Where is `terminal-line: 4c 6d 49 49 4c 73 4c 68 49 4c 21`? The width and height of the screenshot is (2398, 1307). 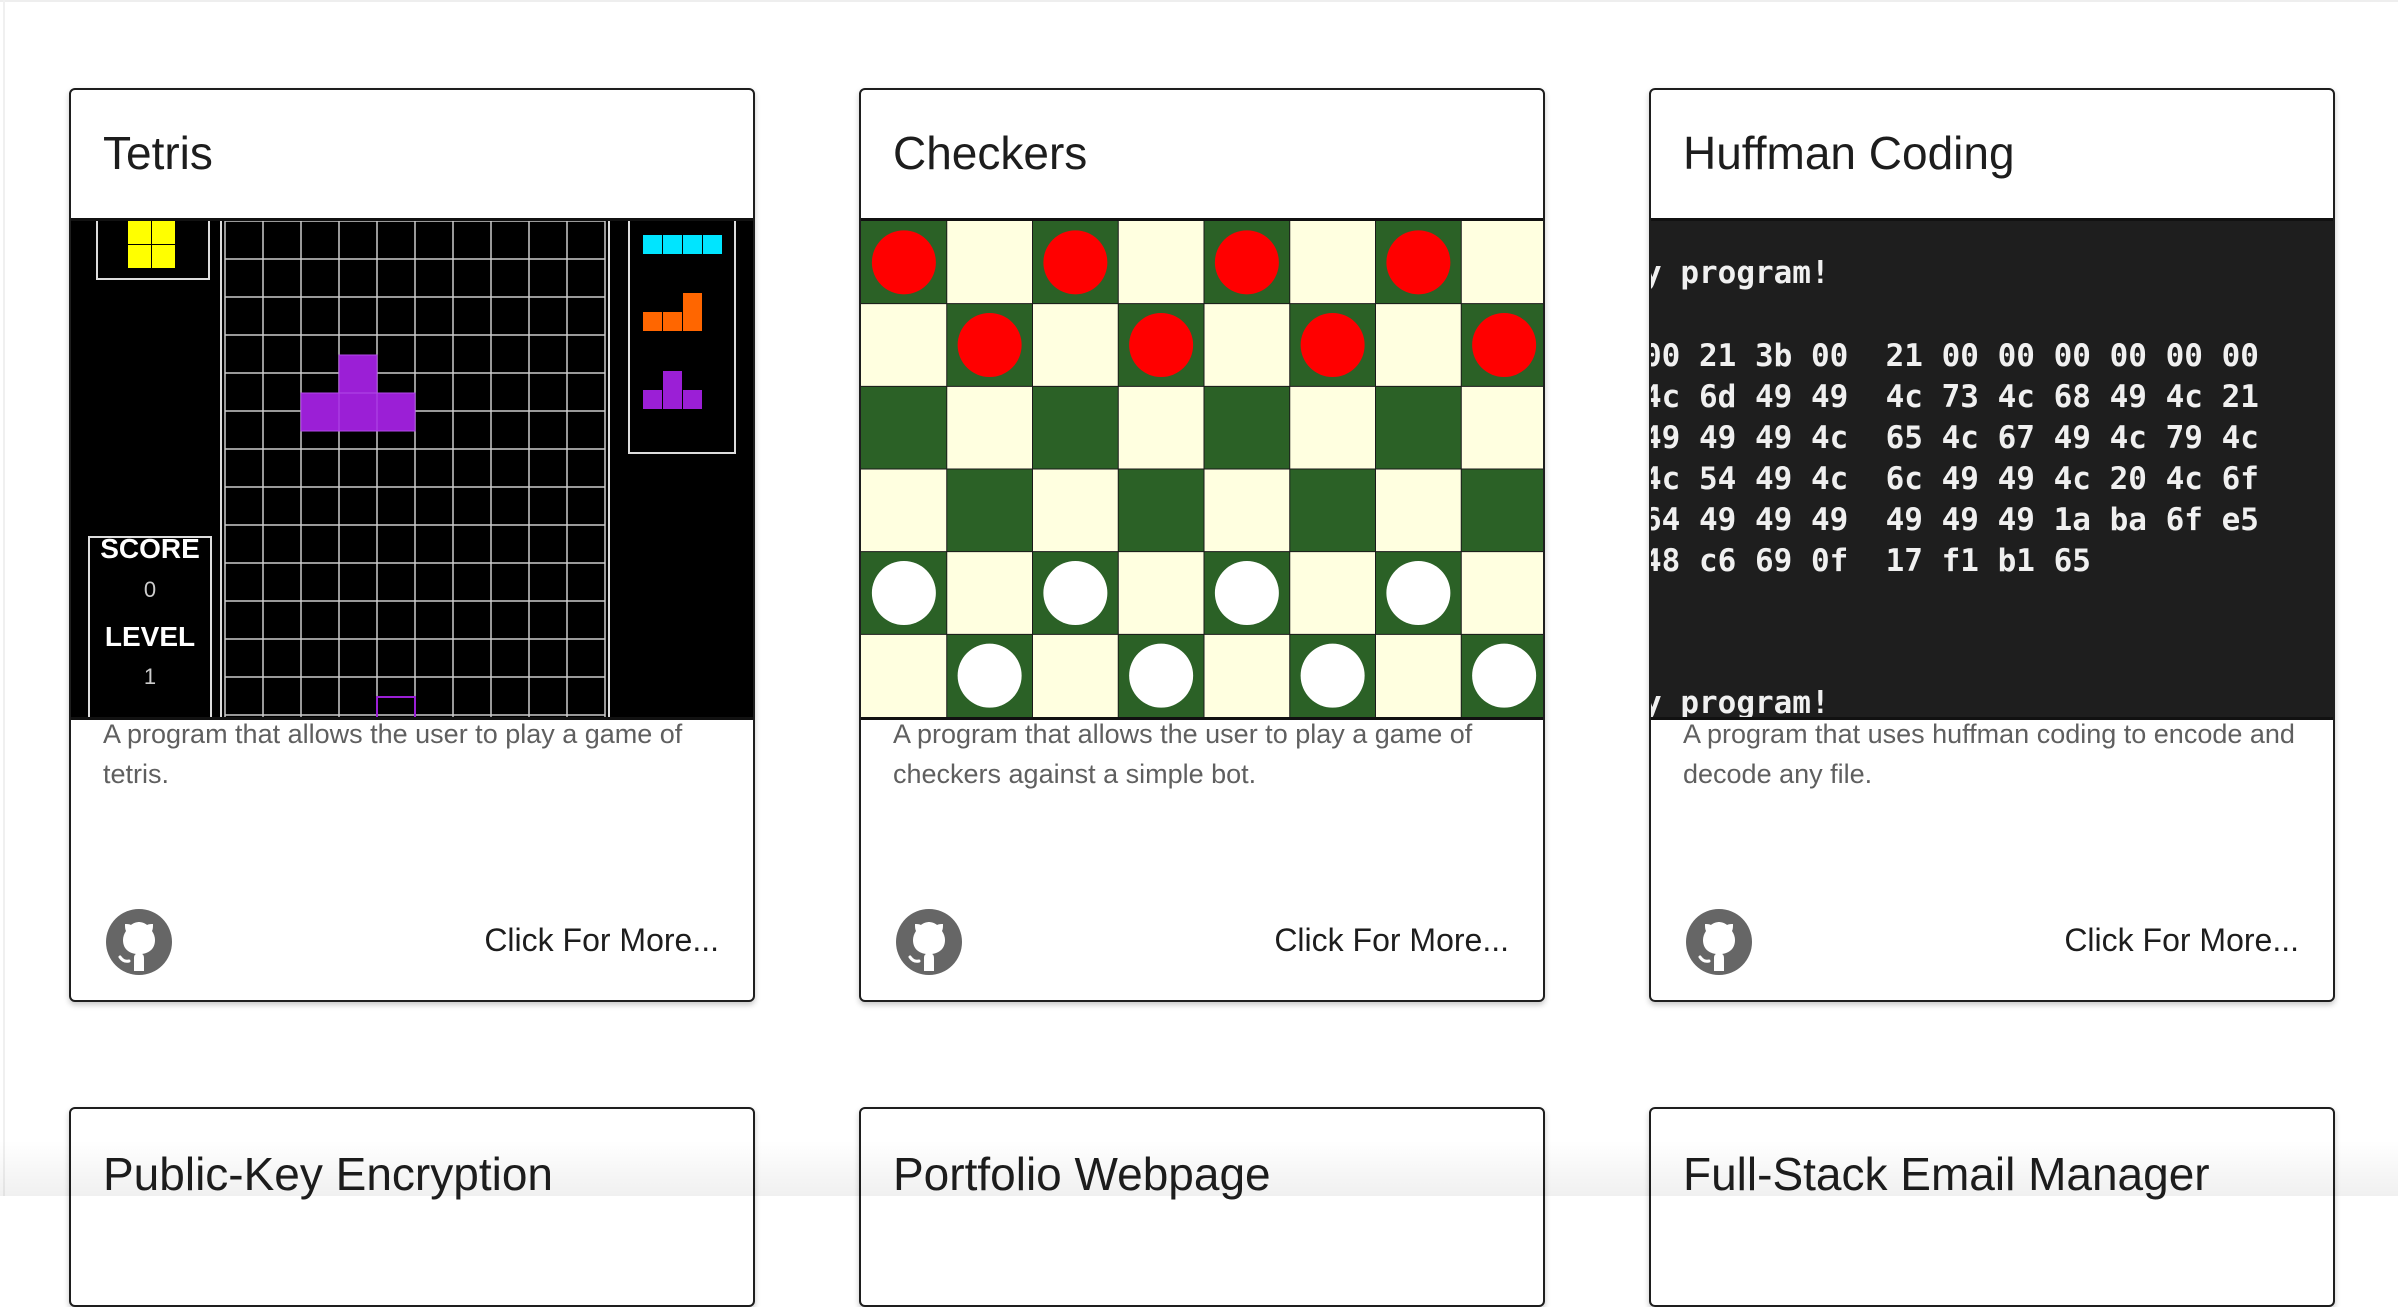 terminal-line: 4c 6d 49 49 4c 73 4c 68 49 4c 21 is located at coordinates (1955, 397).